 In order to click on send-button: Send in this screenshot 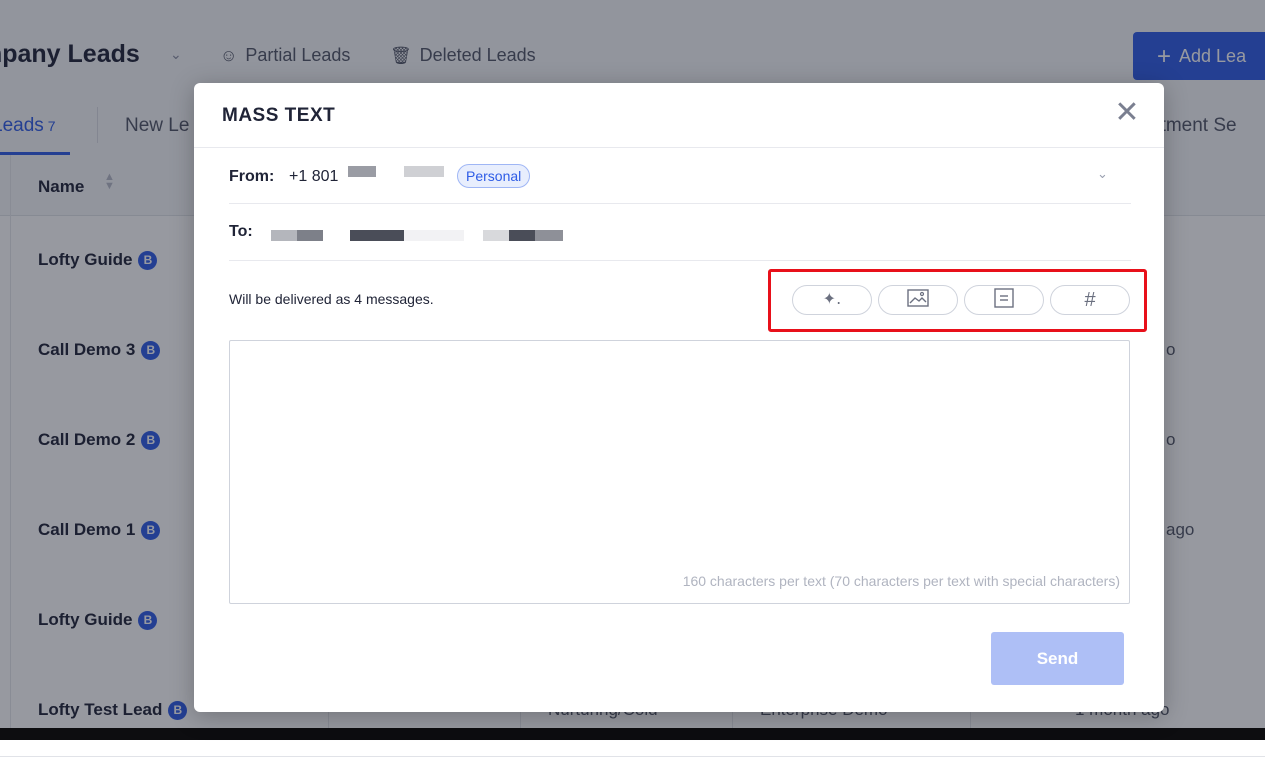, I will do `click(1057, 658)`.